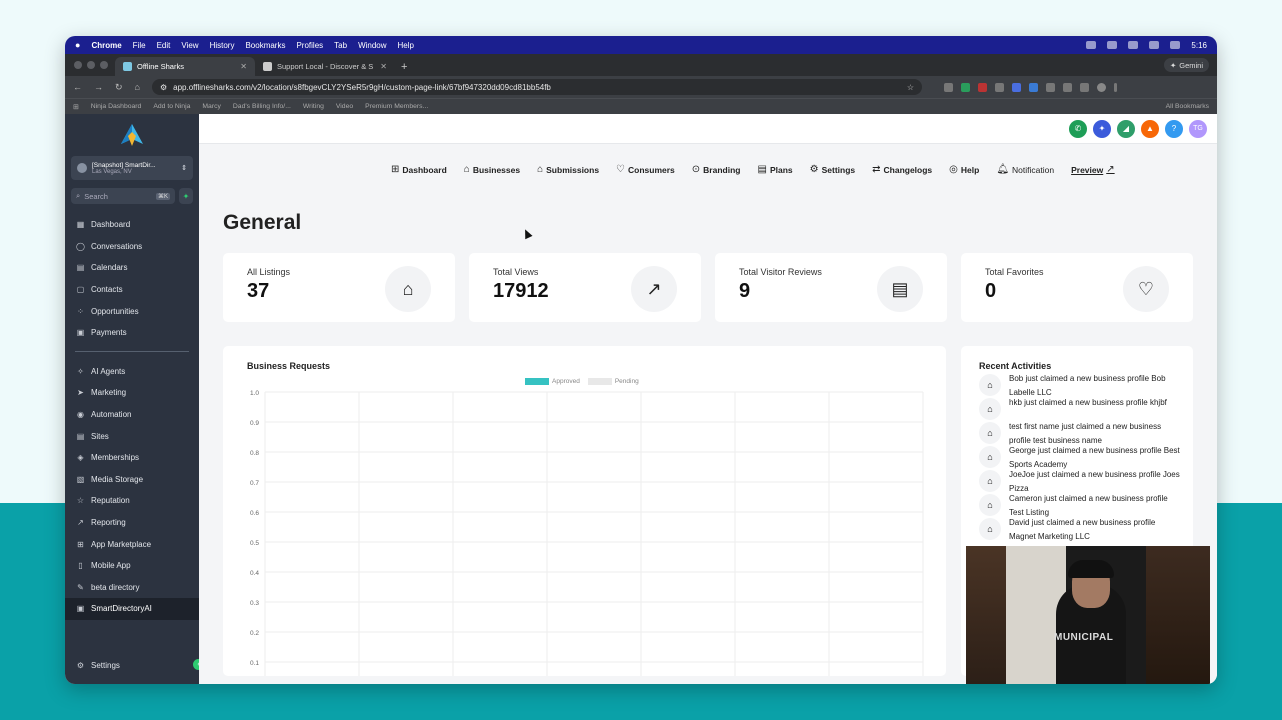 The width and height of the screenshot is (1282, 720). What do you see at coordinates (132, 415) in the screenshot?
I see `sidebar-item-automation: ◉ Automation` at bounding box center [132, 415].